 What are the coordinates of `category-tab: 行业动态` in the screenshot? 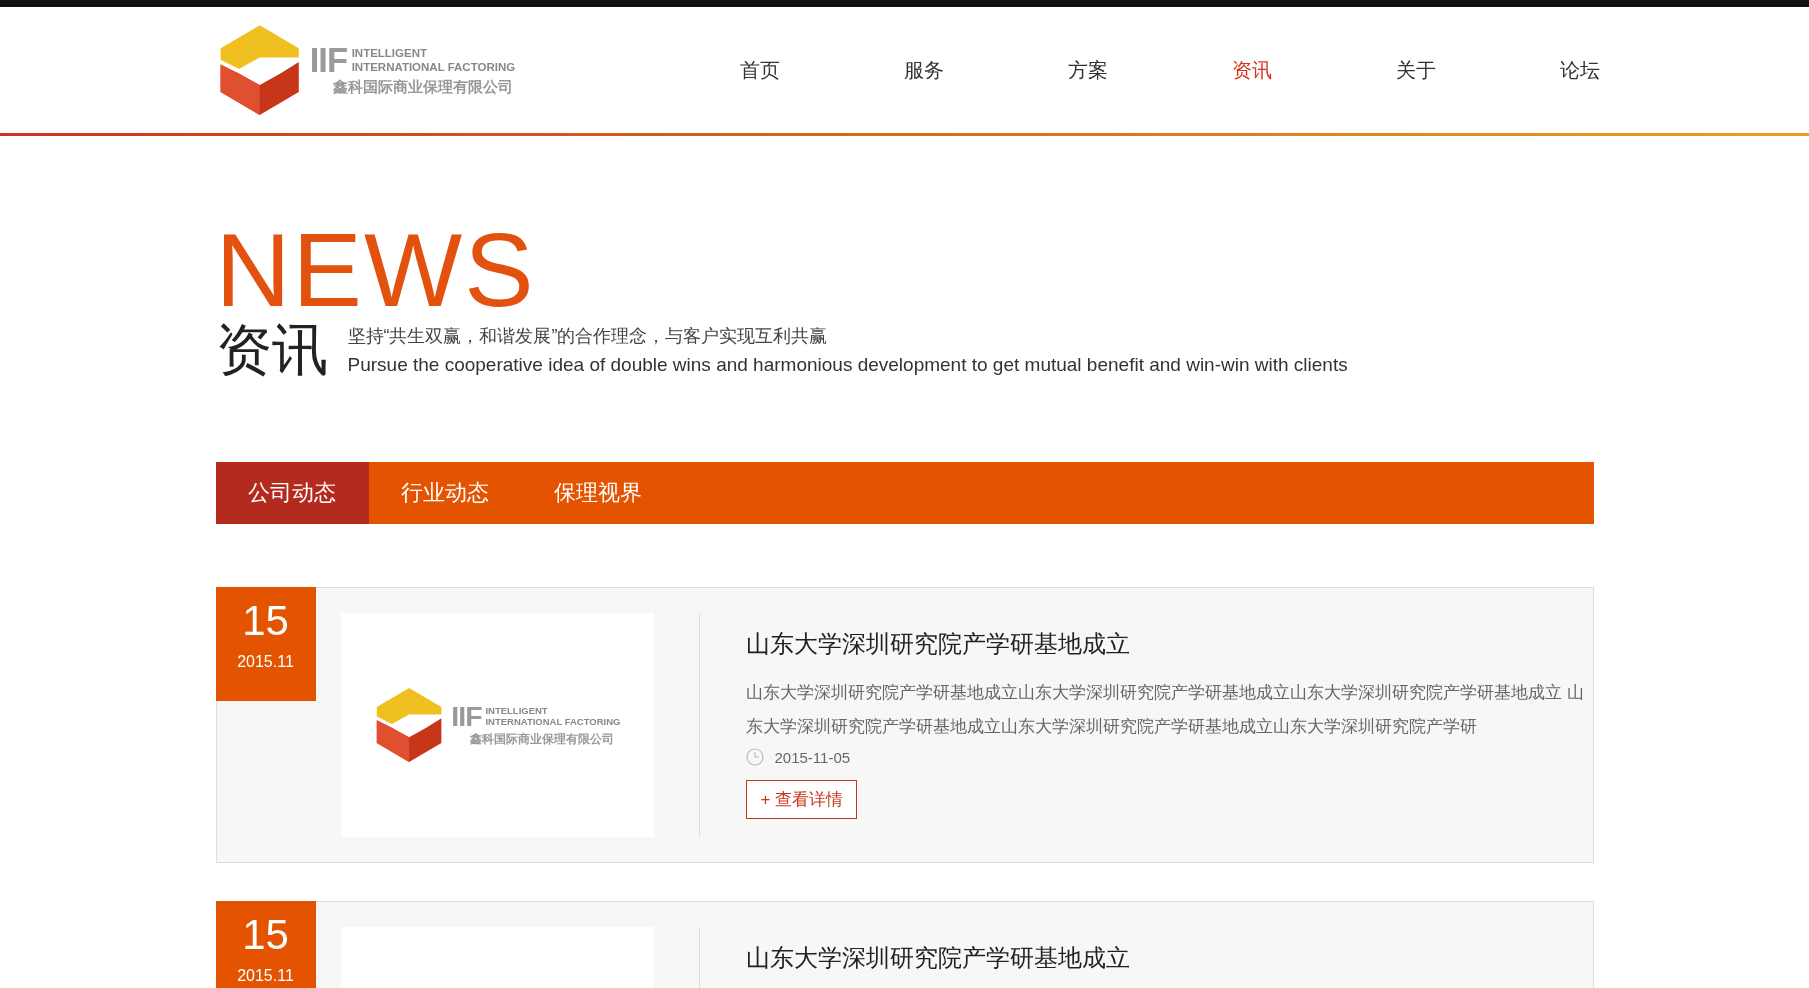 It's located at (445, 493).